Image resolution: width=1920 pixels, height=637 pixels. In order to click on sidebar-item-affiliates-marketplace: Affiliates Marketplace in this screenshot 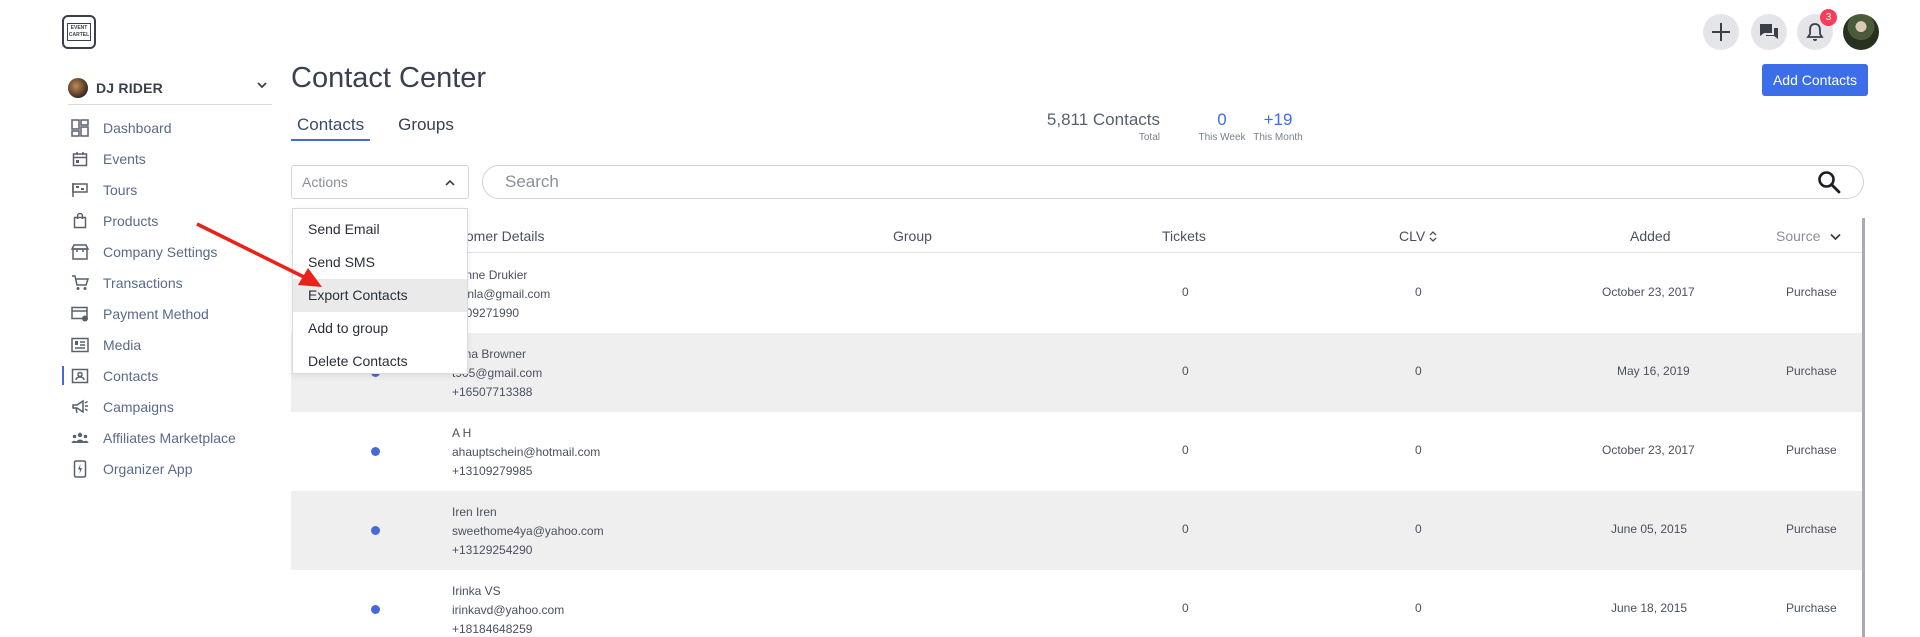, I will do `click(149, 437)`.